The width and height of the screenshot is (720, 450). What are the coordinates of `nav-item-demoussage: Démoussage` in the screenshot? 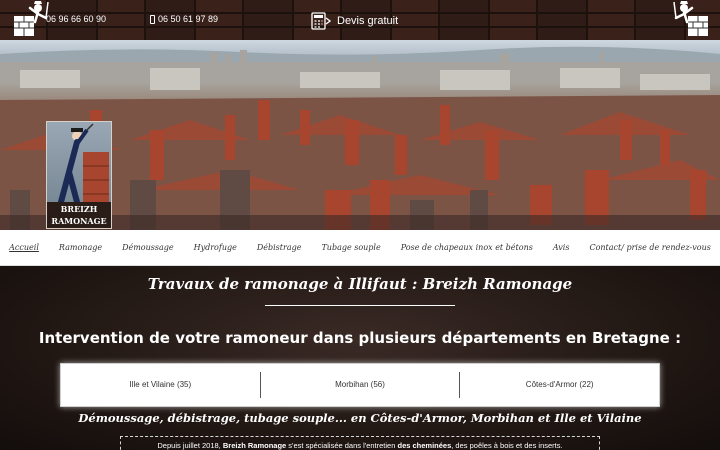 It's located at (148, 247).